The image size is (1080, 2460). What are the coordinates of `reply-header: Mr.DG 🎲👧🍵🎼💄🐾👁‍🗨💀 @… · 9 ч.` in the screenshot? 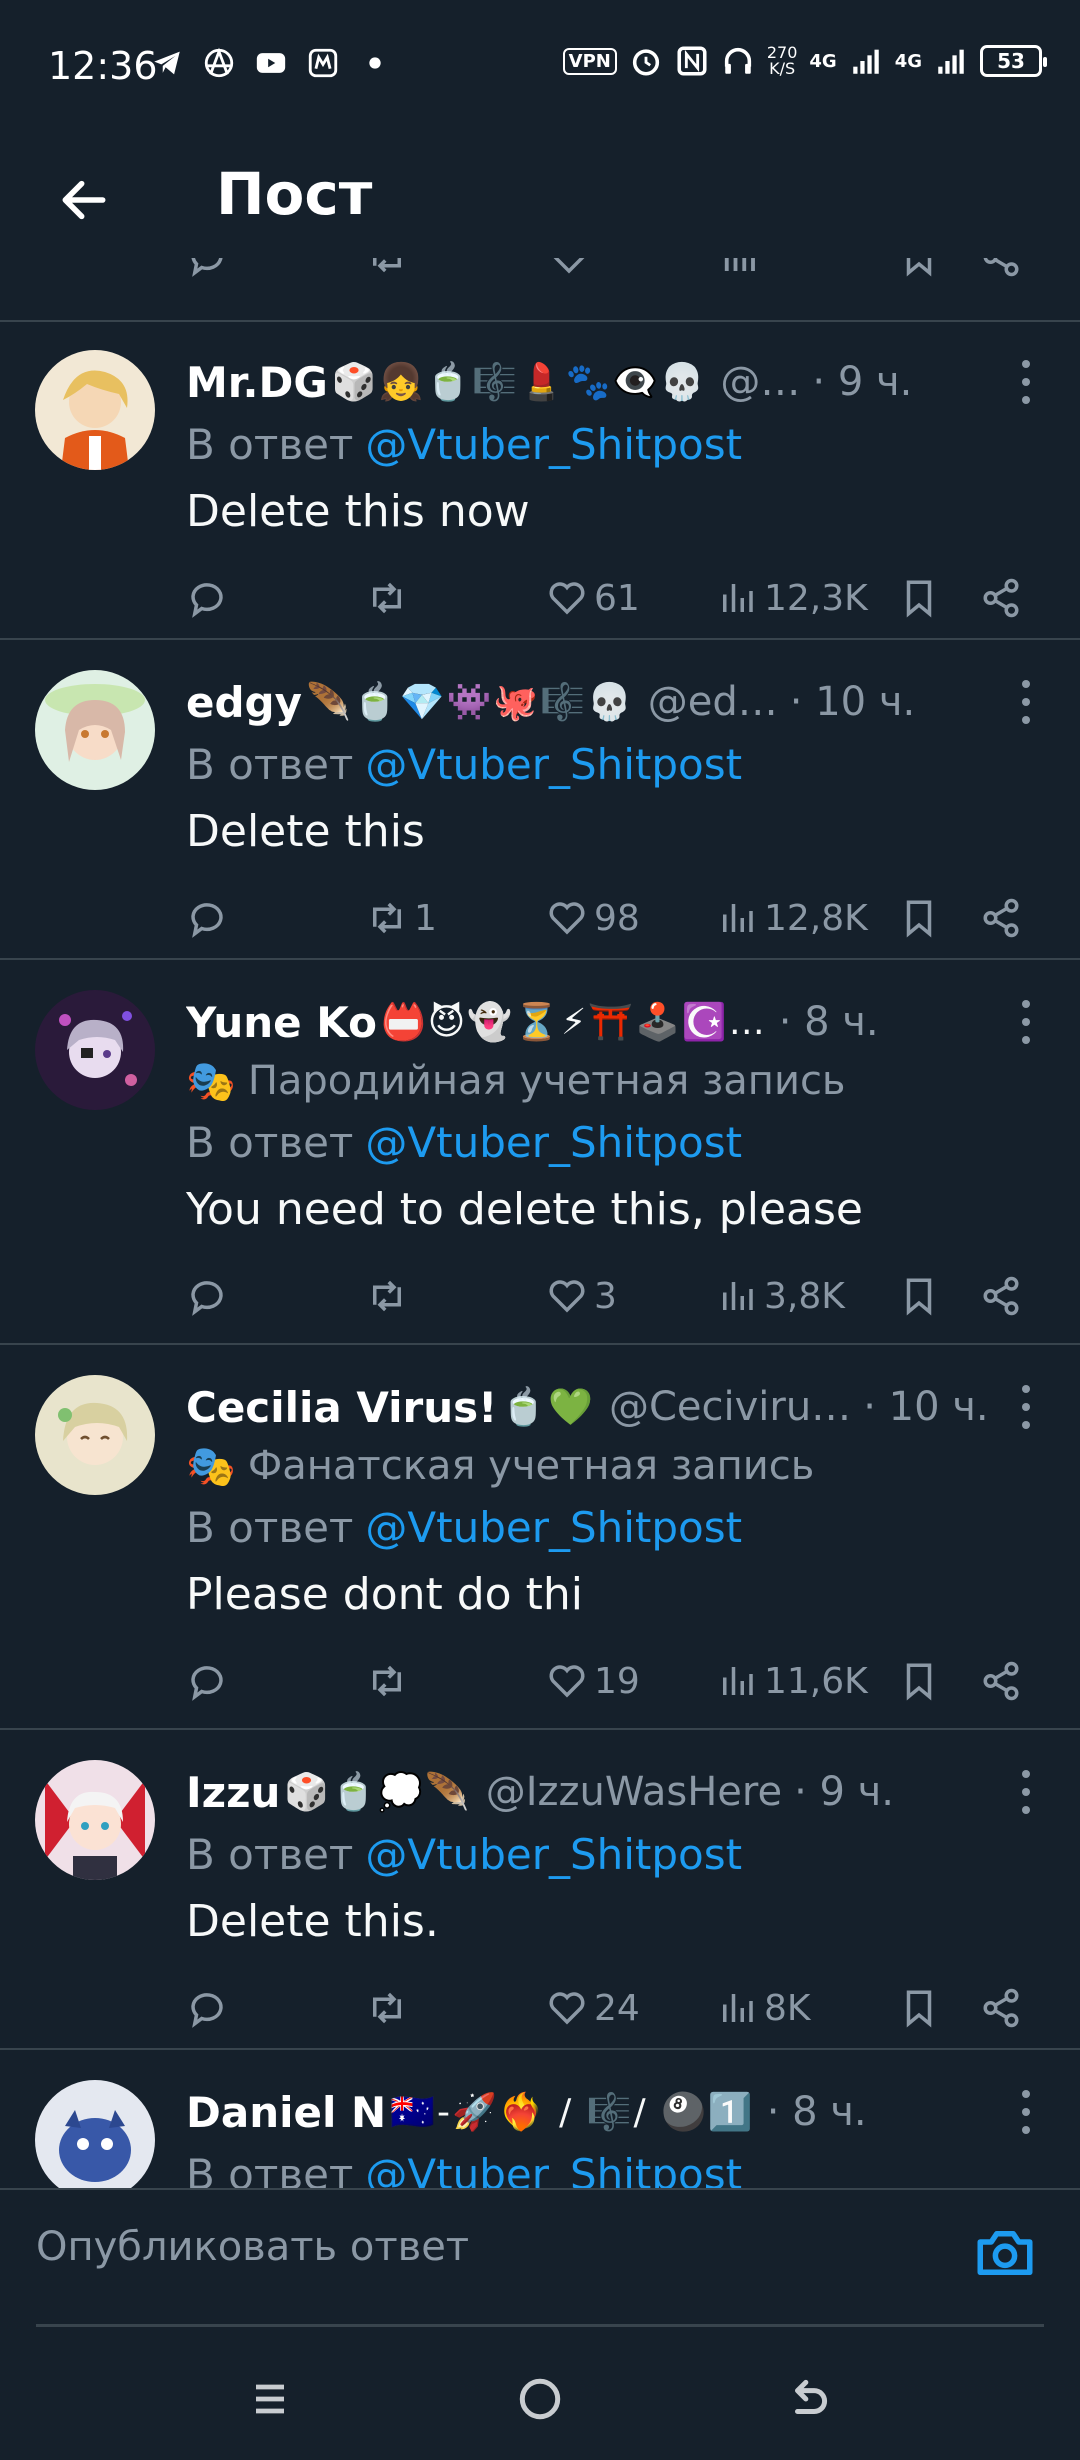 It's located at (613, 382).